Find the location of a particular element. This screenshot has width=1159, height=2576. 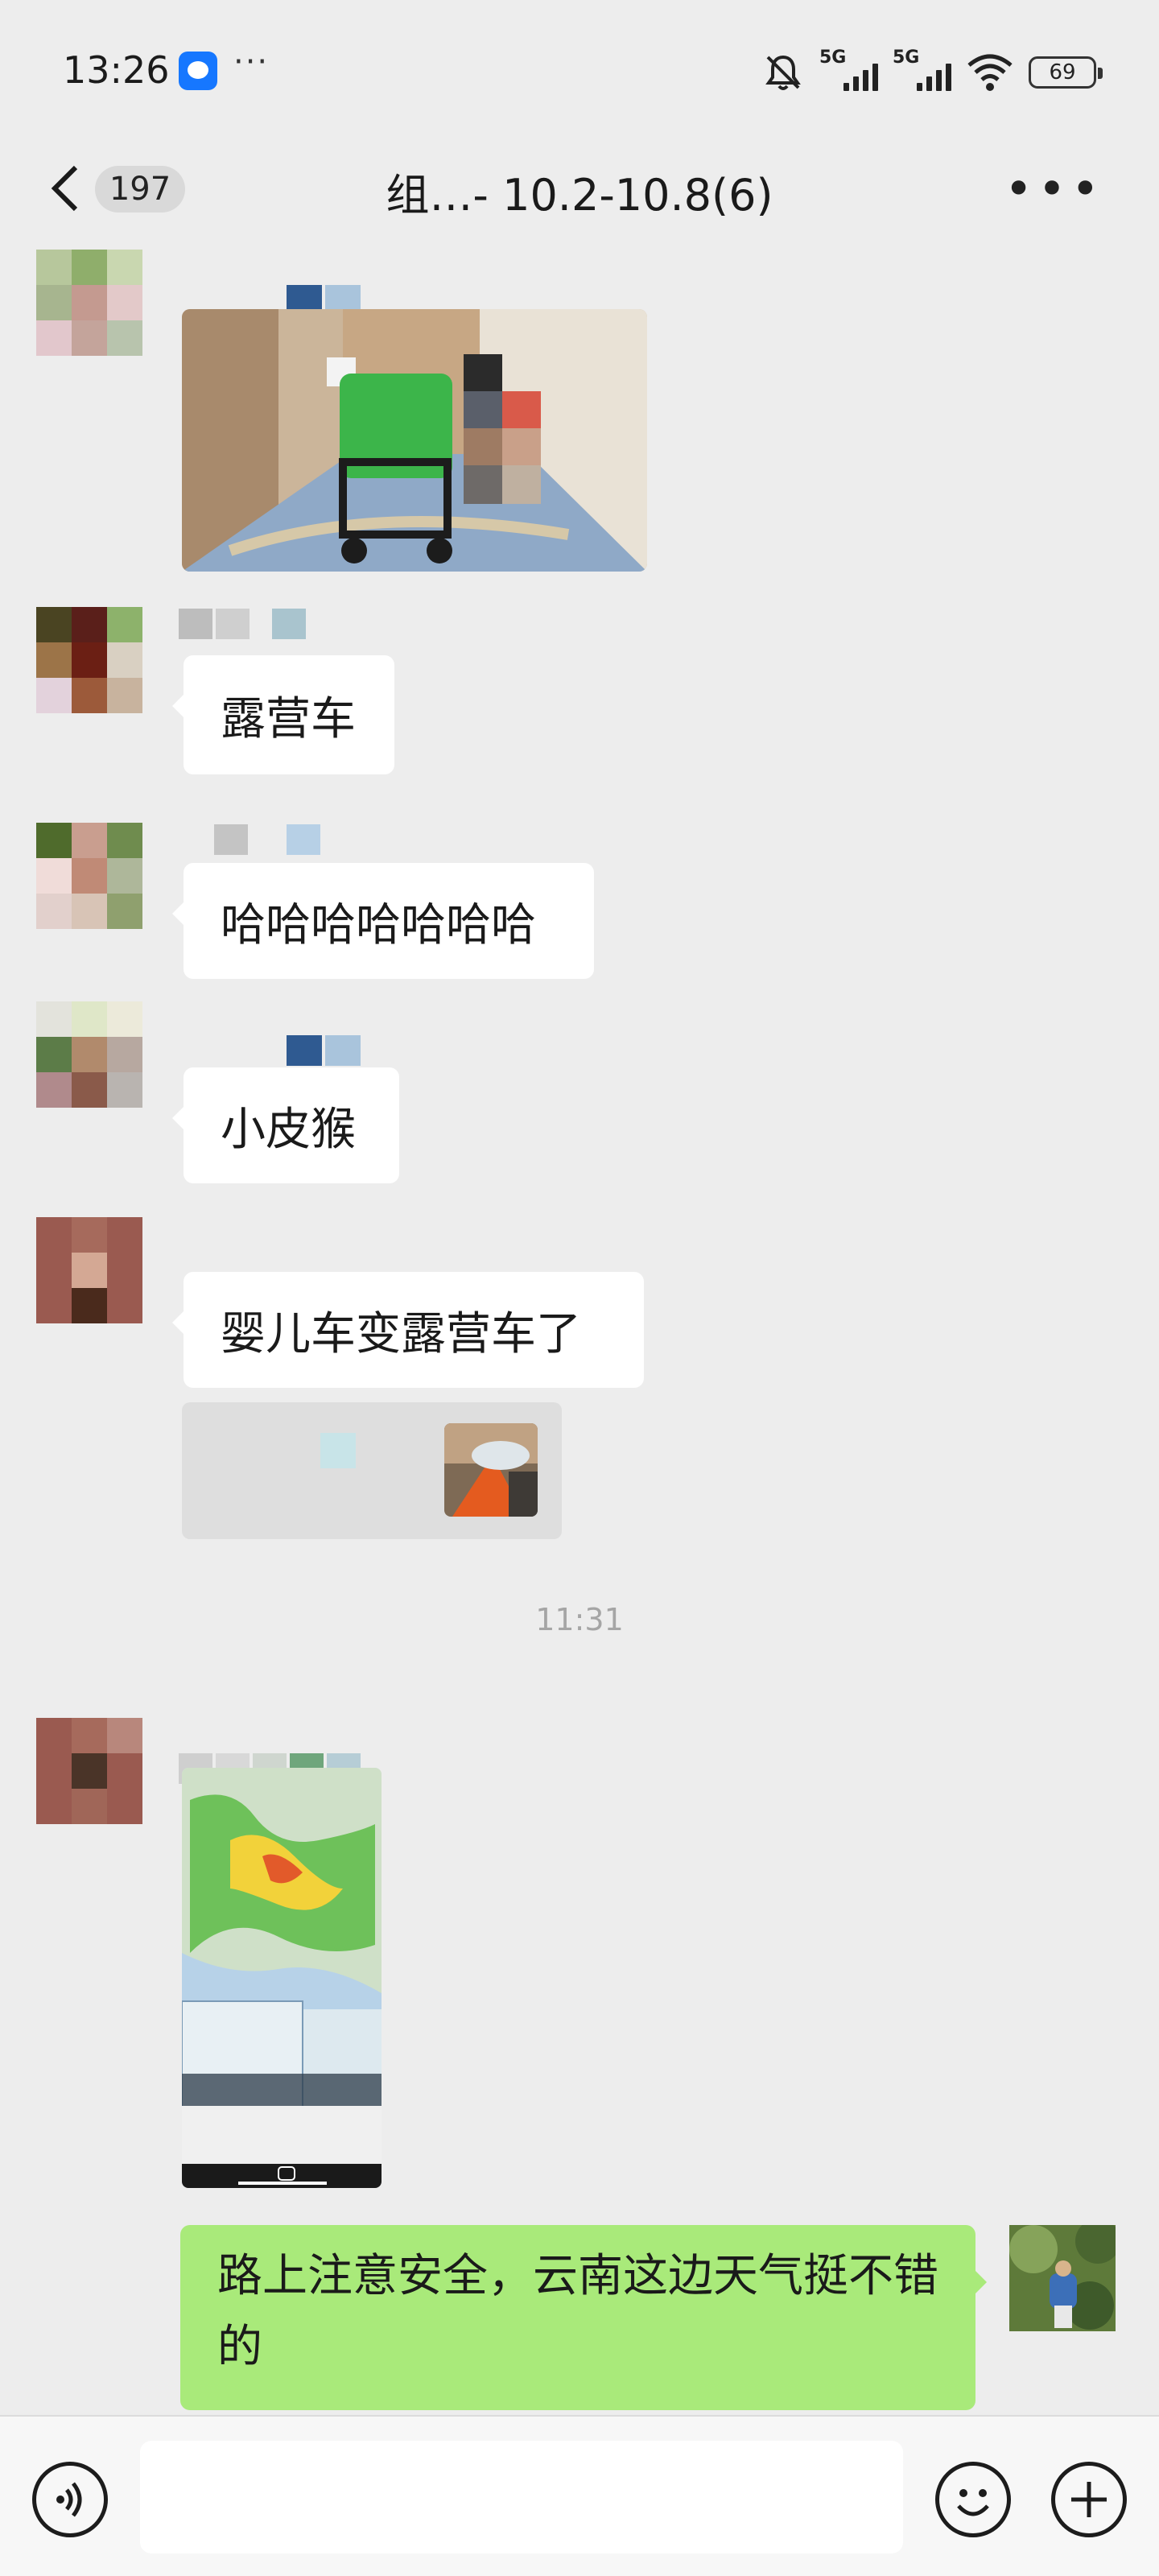

emoji-icon is located at coordinates (973, 2499).